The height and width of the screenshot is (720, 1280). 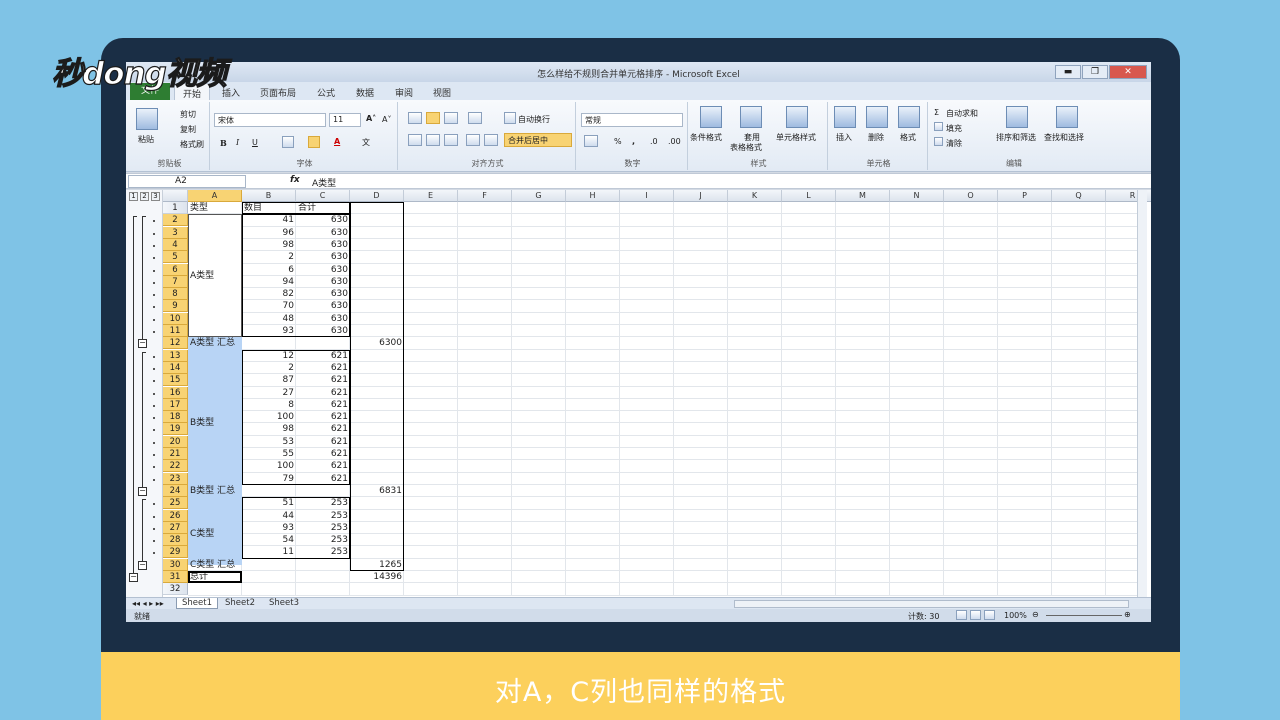 What do you see at coordinates (431, 196) in the screenshot?
I see `column-header-e: E` at bounding box center [431, 196].